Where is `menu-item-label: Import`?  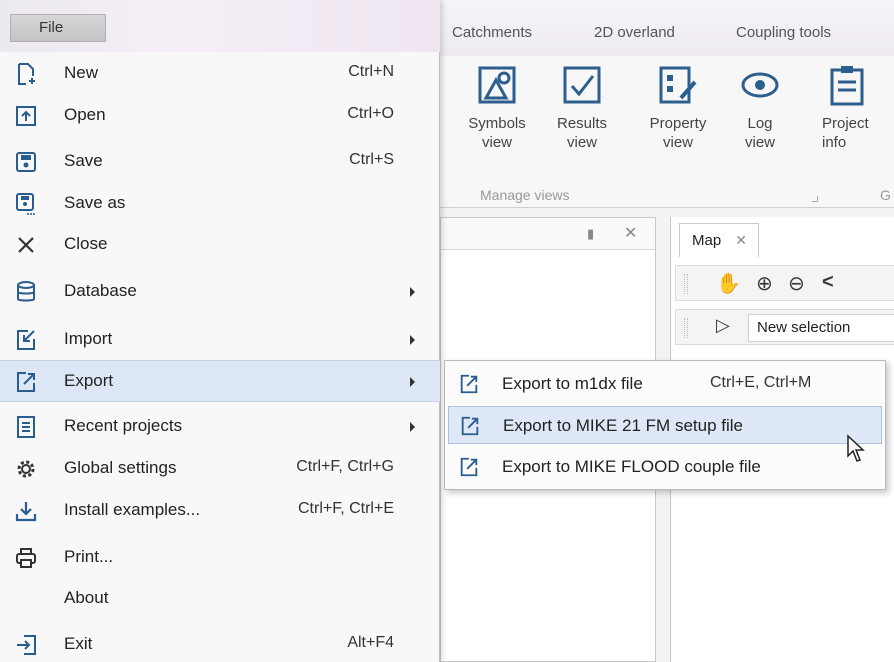 menu-item-label: Import is located at coordinates (88, 338).